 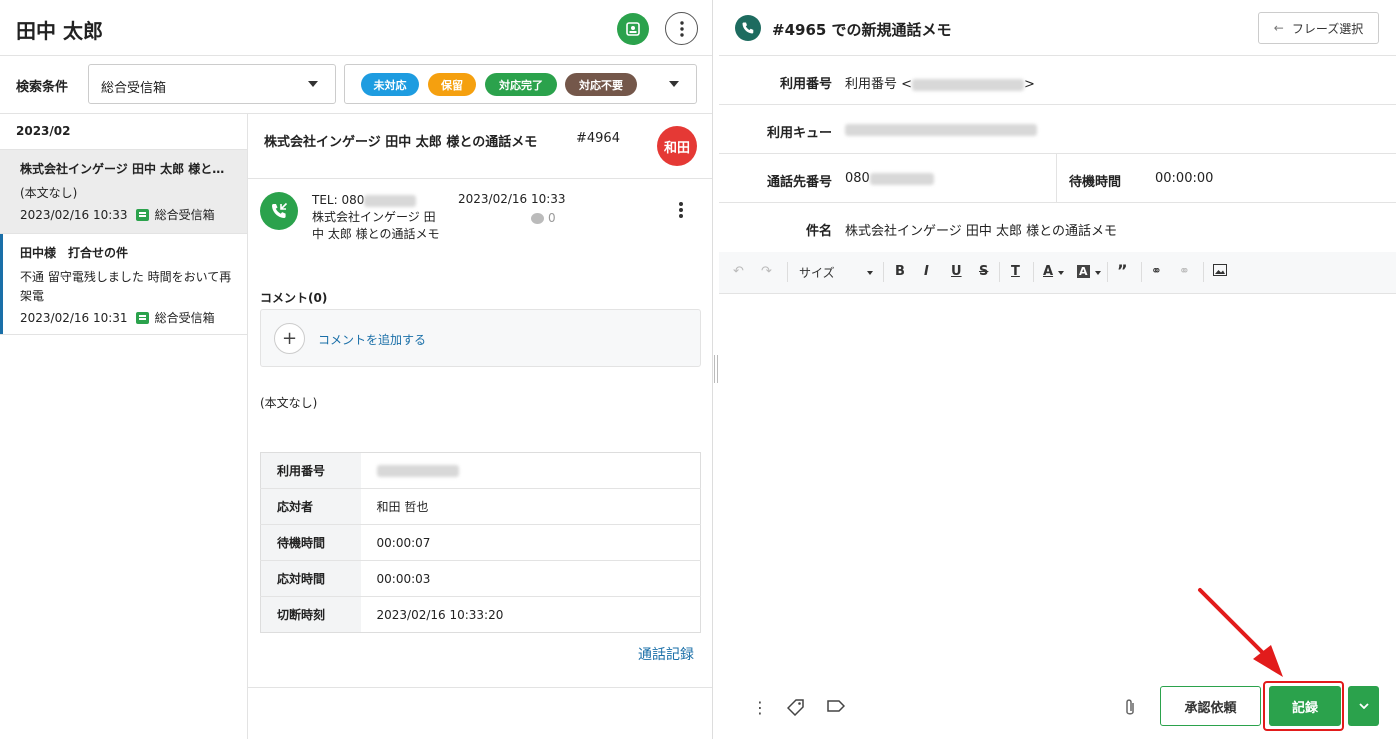 I want to click on table-row: 利用番号, so click(x=480, y=470).